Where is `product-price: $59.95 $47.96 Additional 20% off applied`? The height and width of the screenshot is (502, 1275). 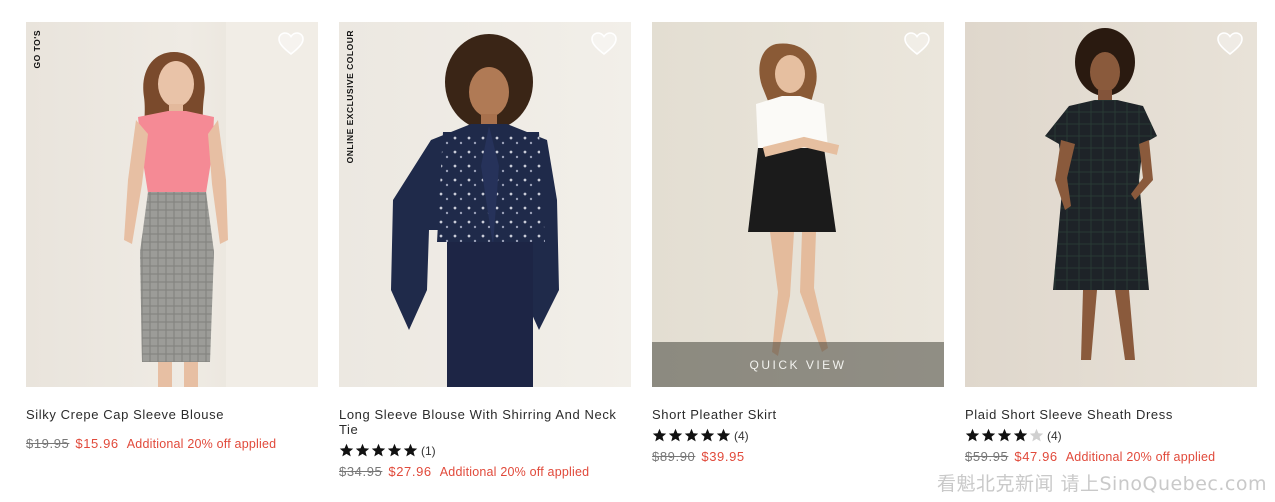 product-price: $59.95 $47.96 Additional 20% off applied is located at coordinates (1111, 456).